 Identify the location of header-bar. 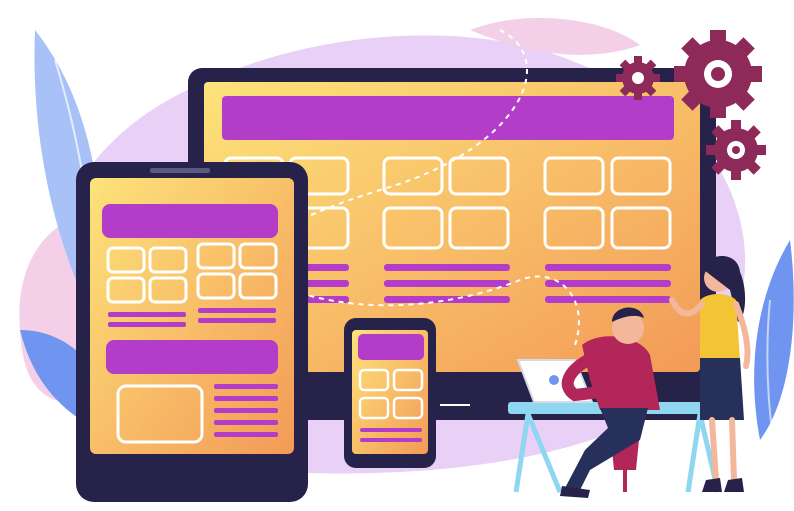
(448, 118).